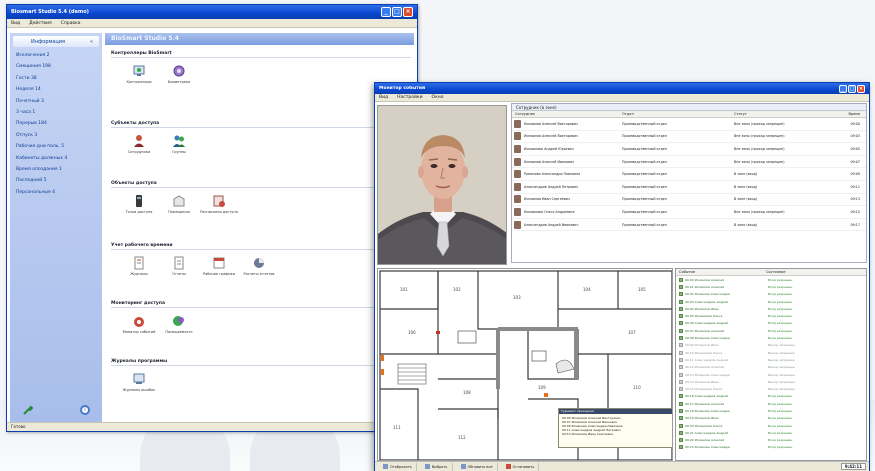 This screenshot has height=471, width=875. Describe the element at coordinates (790, 114) in the screenshot. I see `column-status: Статус` at that location.